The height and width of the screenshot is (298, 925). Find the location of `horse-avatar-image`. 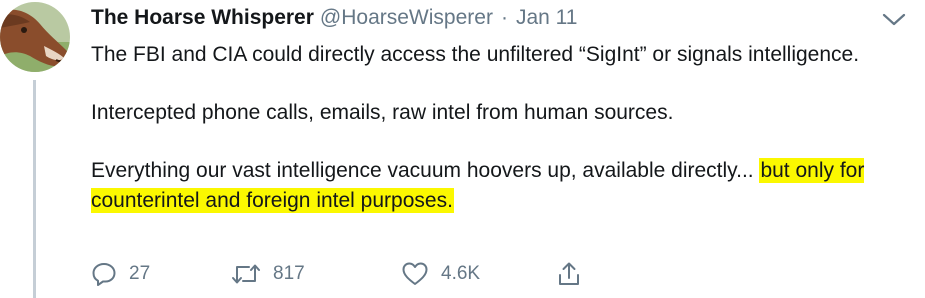

horse-avatar-image is located at coordinates (35, 37).